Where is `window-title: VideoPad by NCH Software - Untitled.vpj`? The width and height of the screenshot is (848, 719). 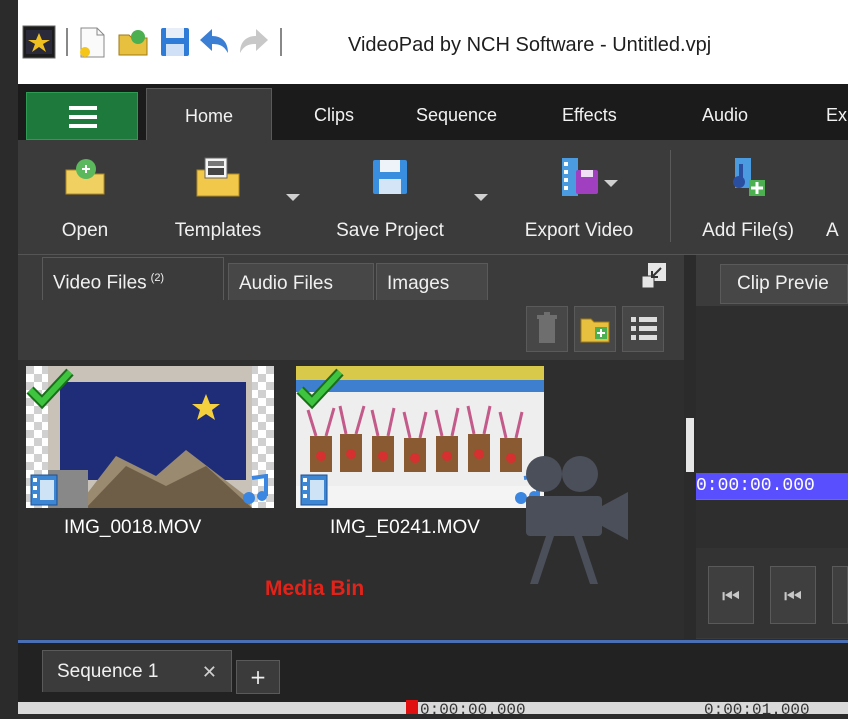 window-title: VideoPad by NCH Software - Untitled.vpj is located at coordinates (530, 45).